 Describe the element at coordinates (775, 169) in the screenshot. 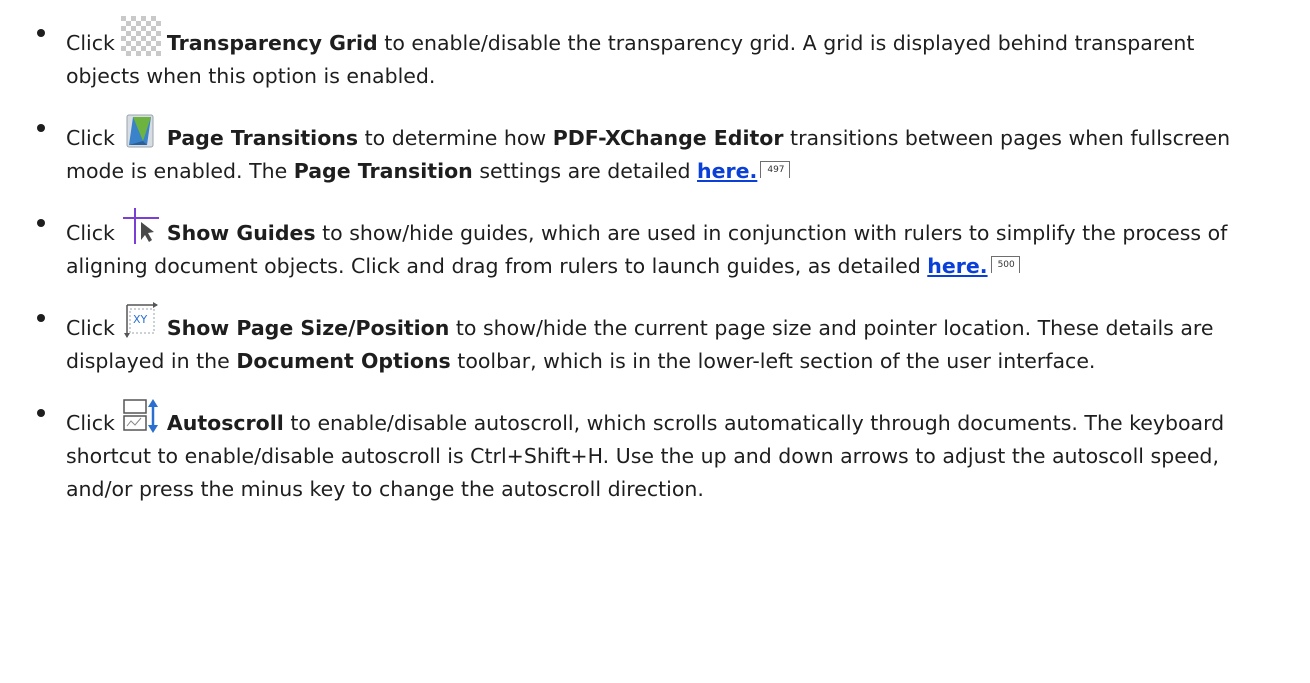

I see `page-reference: 497` at that location.